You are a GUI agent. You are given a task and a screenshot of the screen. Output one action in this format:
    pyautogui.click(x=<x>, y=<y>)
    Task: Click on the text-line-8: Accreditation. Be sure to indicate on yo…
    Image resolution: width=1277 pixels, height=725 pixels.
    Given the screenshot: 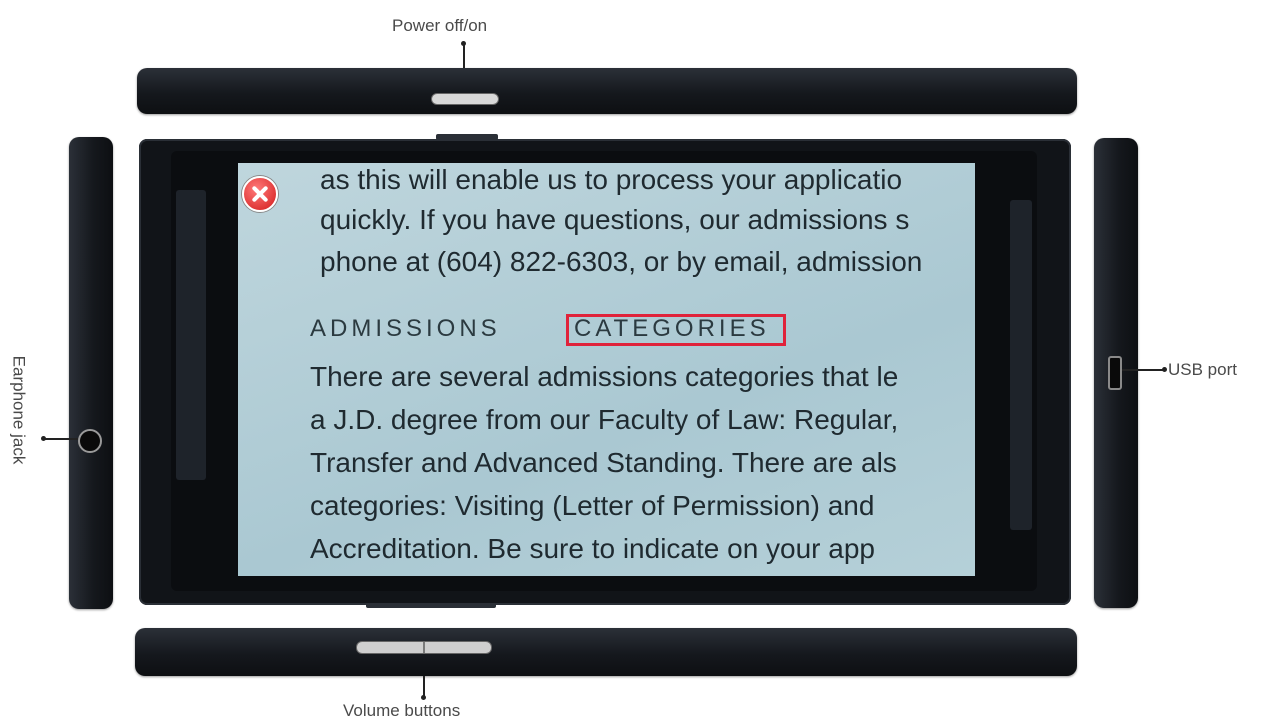 What is the action you would take?
    pyautogui.click(x=593, y=548)
    